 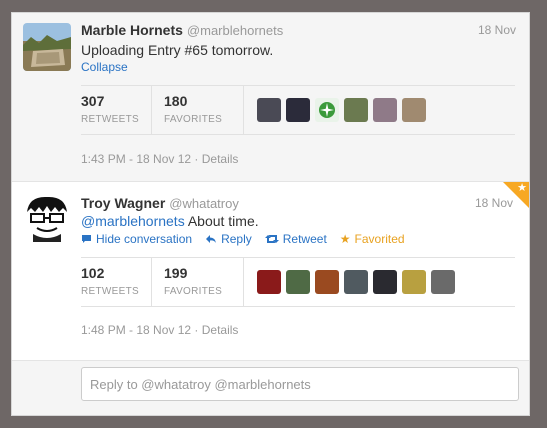 What do you see at coordinates (304, 239) in the screenshot?
I see `retweet-label: Retweet` at bounding box center [304, 239].